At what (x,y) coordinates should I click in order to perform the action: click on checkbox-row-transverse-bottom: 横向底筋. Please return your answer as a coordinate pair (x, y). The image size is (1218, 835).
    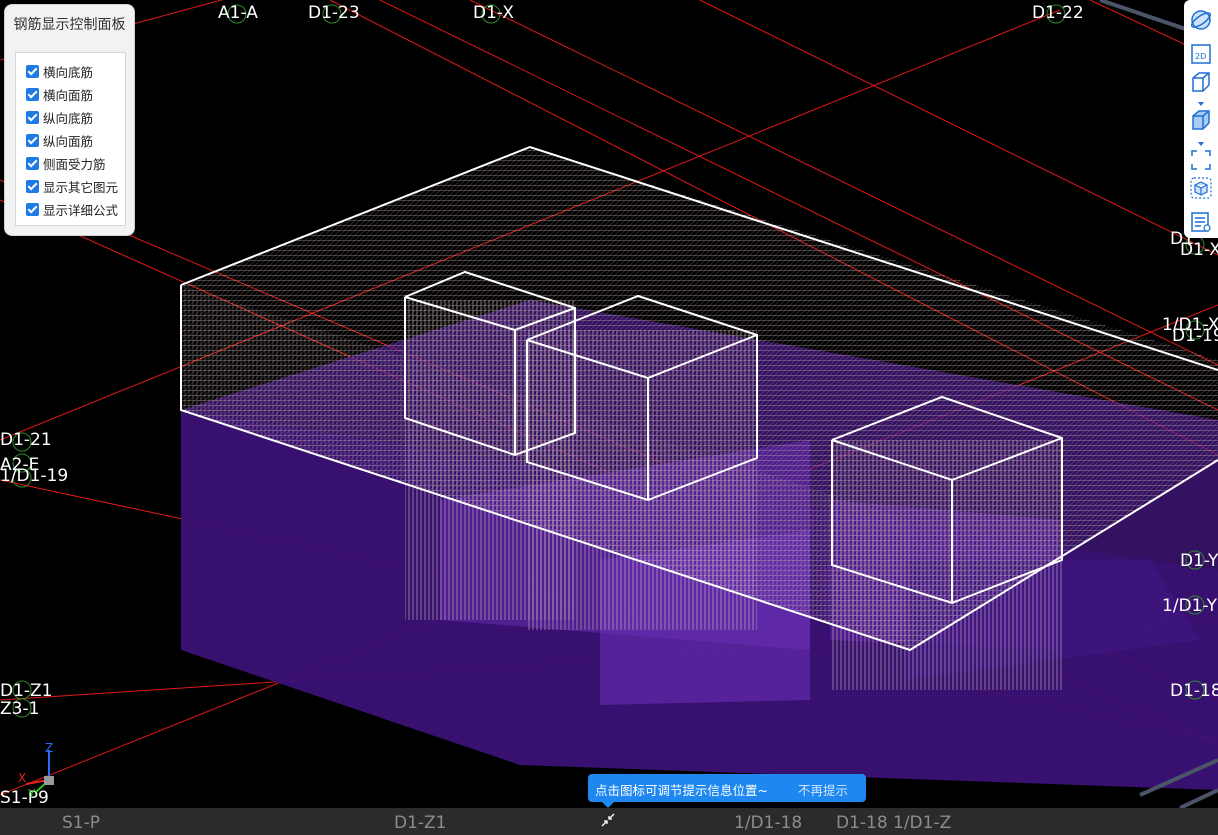
    Looking at the image, I should click on (59, 71).